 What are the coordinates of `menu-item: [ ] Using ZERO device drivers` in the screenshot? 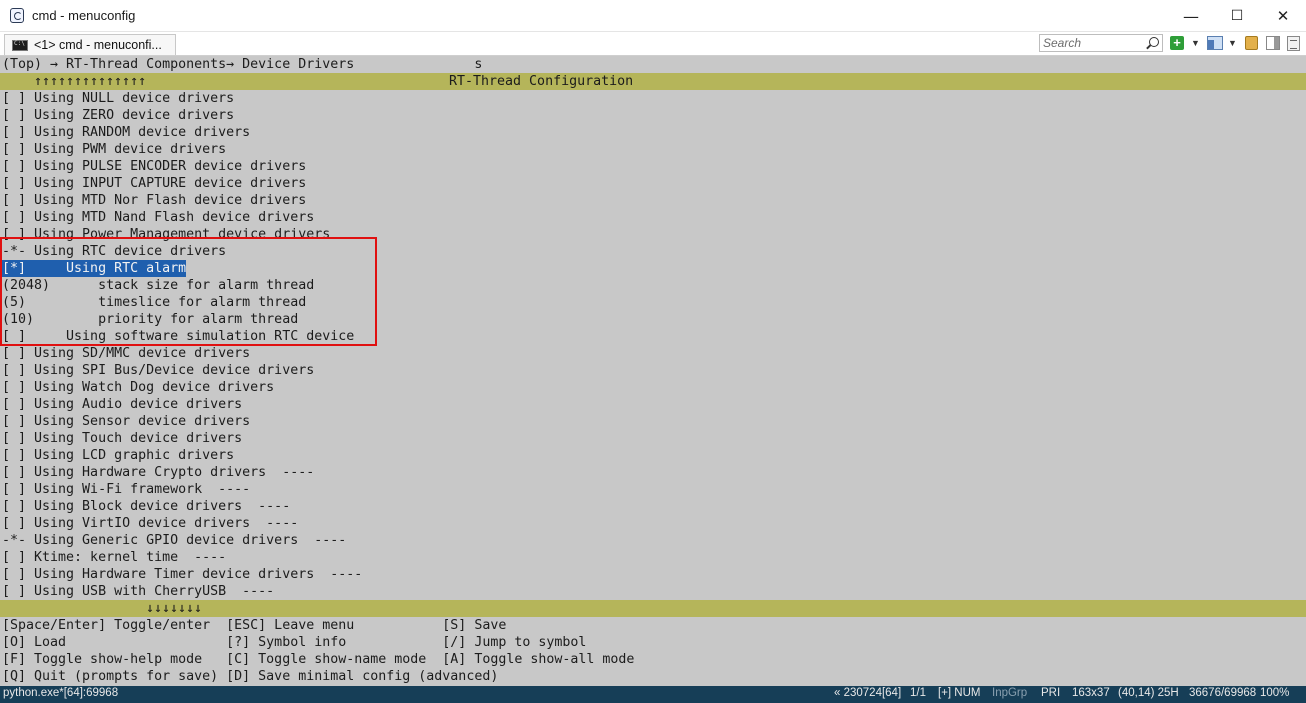 It's located at (118, 115).